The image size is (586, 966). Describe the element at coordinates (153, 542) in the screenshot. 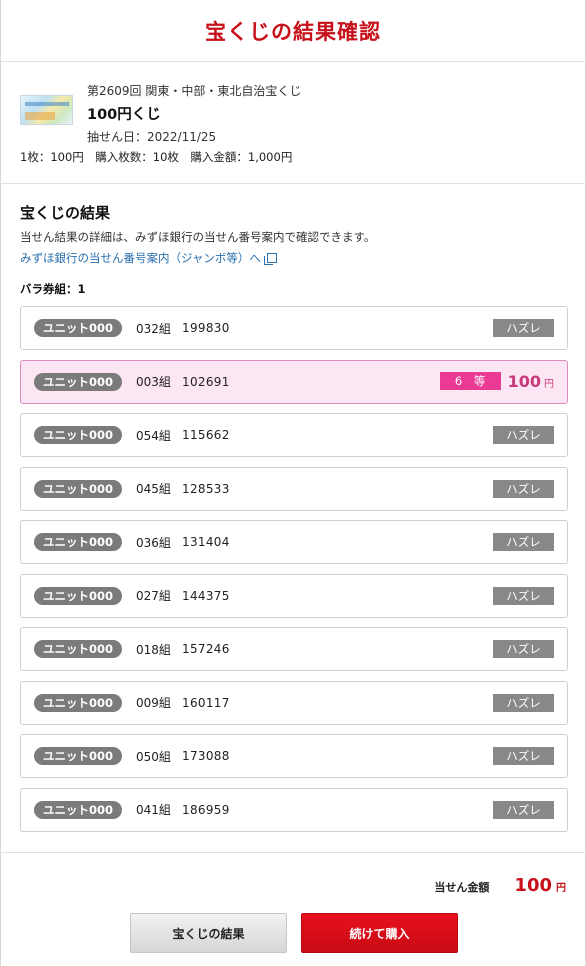

I see `group-number: 036組` at that location.